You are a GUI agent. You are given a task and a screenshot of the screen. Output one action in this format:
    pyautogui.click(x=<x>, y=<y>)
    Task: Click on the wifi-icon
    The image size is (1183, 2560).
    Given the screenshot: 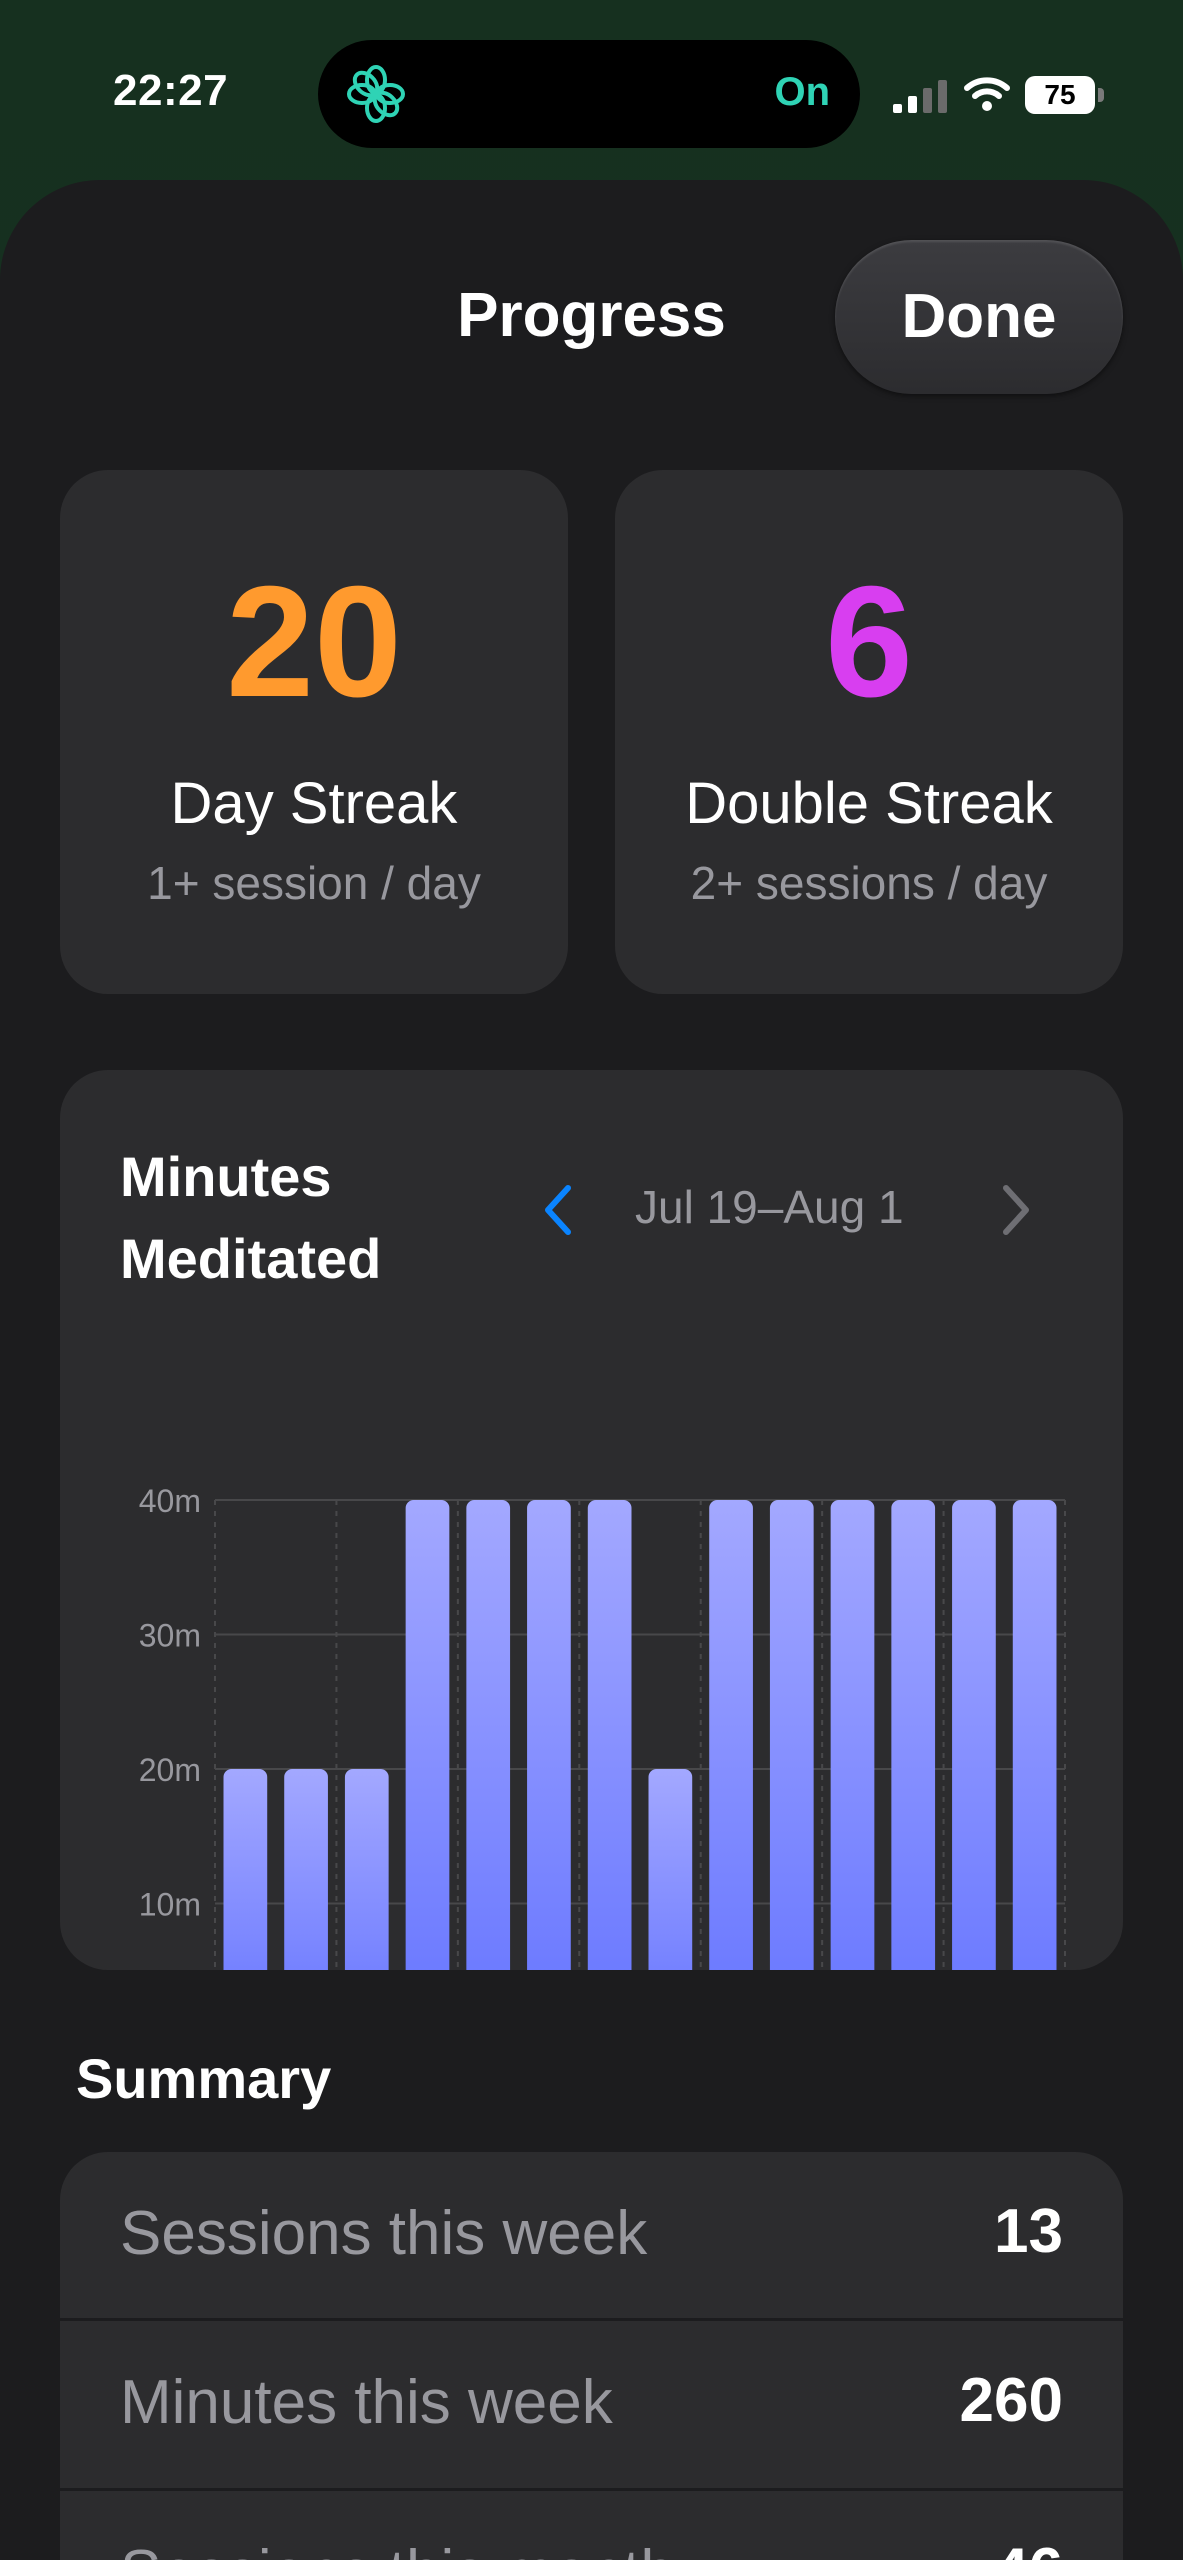 What is the action you would take?
    pyautogui.click(x=987, y=94)
    